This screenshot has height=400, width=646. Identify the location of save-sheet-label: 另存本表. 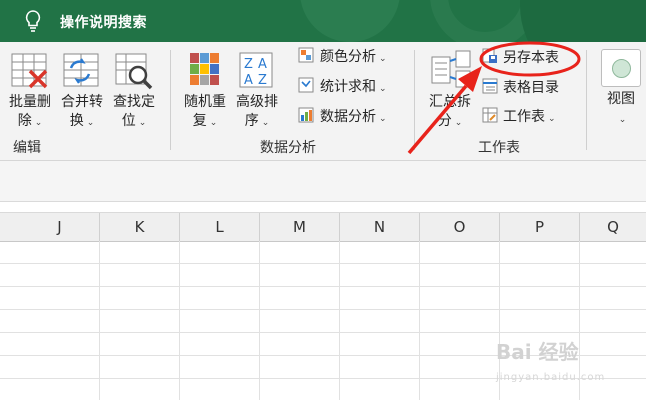
(531, 58).